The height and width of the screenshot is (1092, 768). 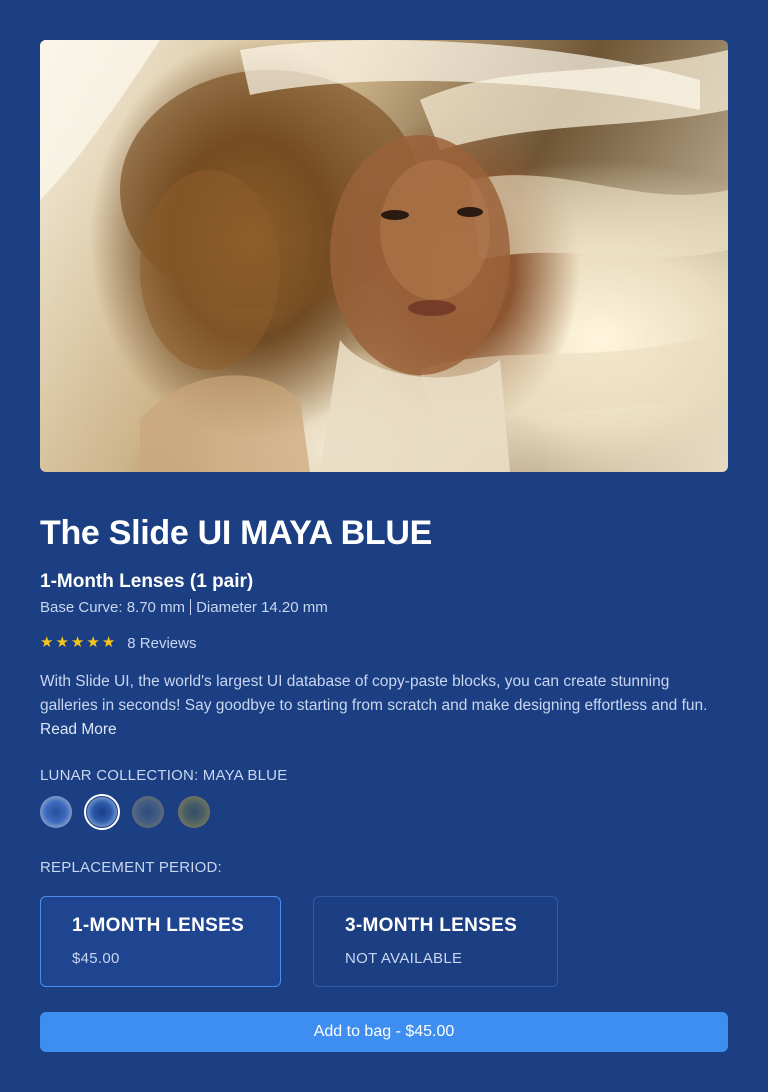 I want to click on option-price: $45.00, so click(x=96, y=958).